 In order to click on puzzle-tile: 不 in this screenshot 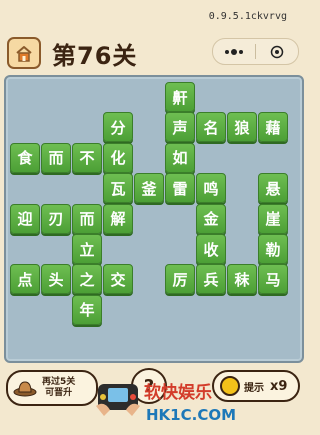, I will do `click(87, 157)`.